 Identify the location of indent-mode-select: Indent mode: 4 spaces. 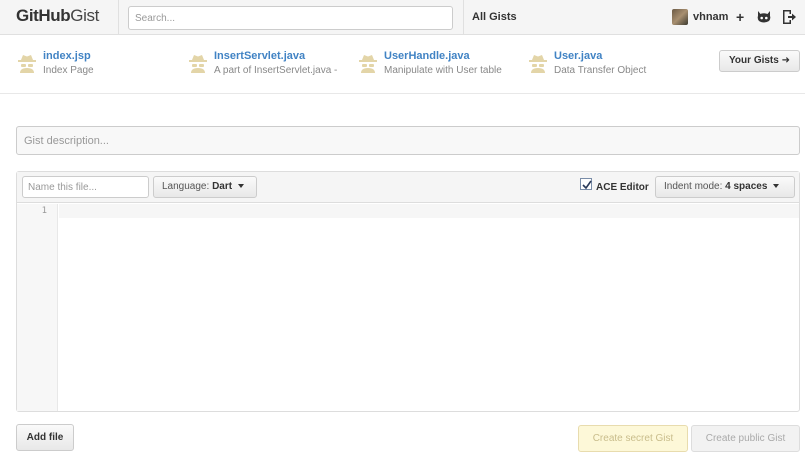
(725, 187).